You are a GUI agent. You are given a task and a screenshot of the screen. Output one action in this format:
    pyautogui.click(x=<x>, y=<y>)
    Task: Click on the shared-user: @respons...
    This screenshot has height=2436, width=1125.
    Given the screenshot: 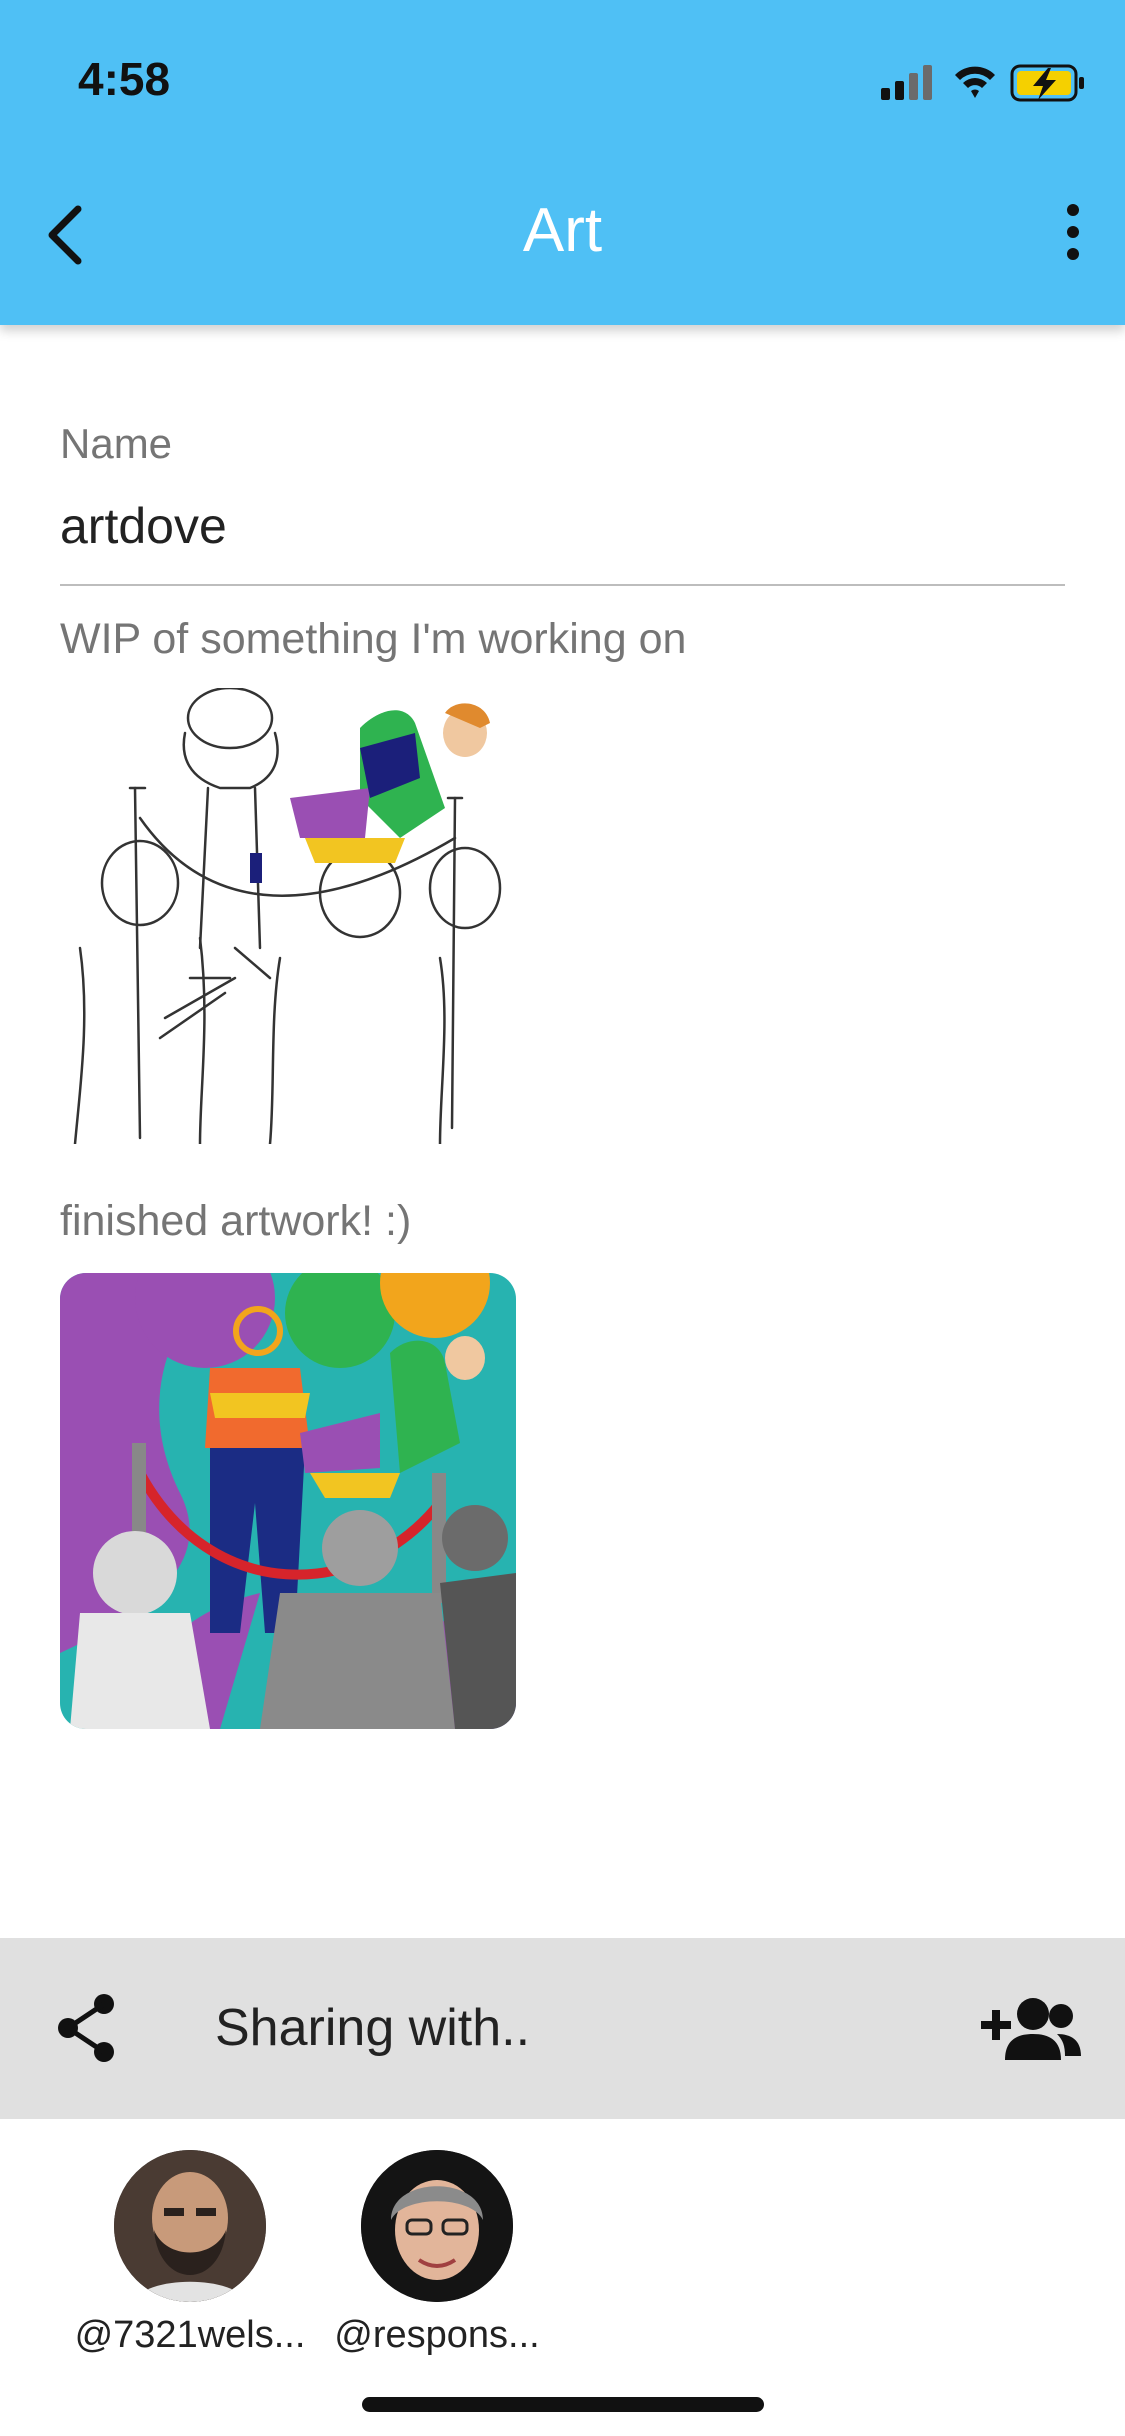 What is the action you would take?
    pyautogui.click(x=437, y=2253)
    